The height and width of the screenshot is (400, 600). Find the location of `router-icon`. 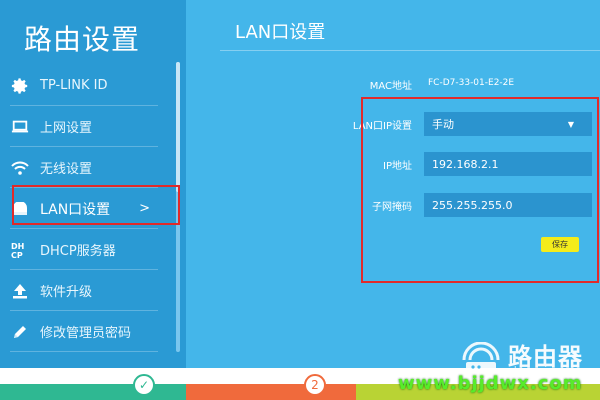

router-icon is located at coordinates (20, 209).